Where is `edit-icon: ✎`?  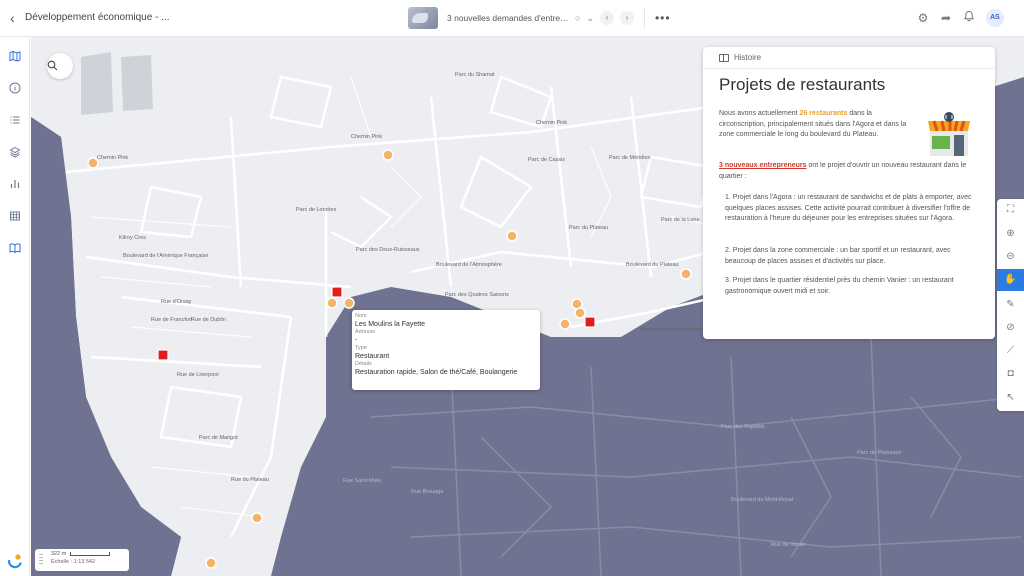
edit-icon: ✎ is located at coordinates (1010, 305).